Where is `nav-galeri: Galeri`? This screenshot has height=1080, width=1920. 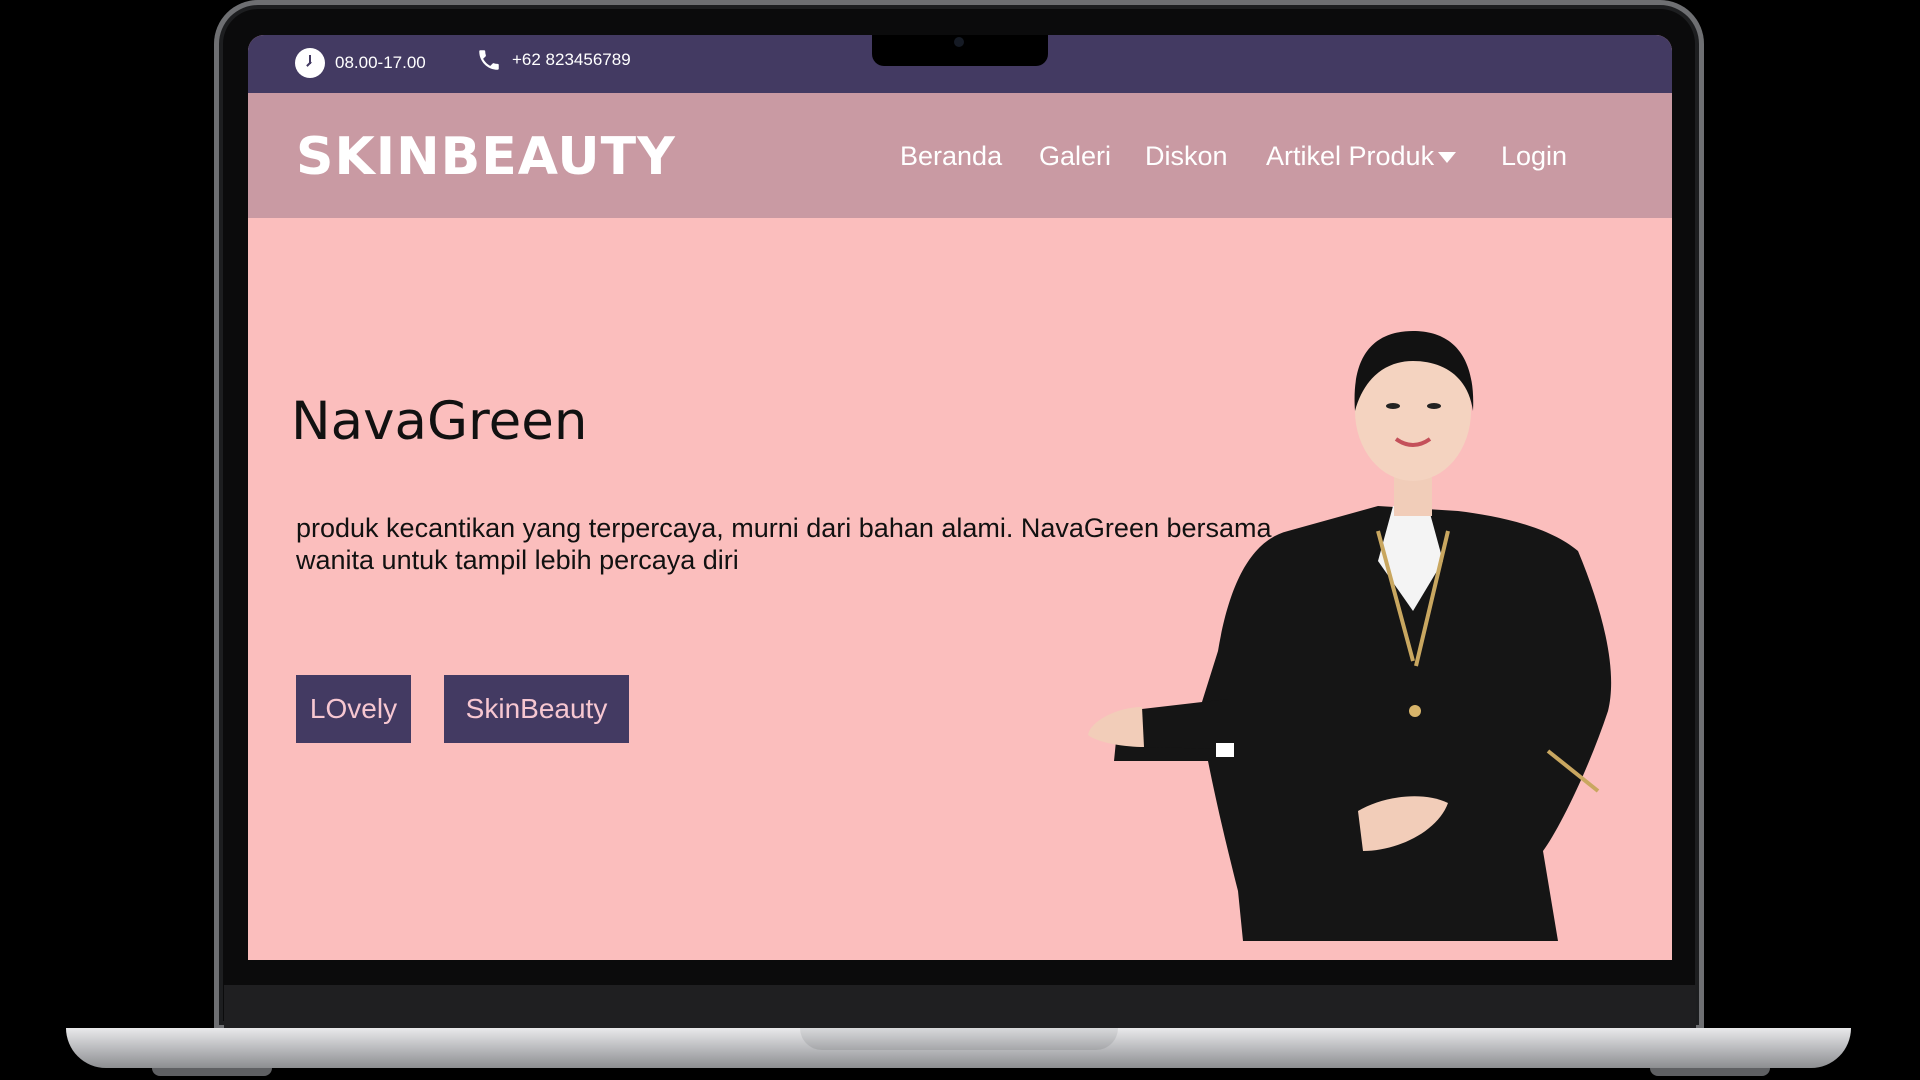 nav-galeri: Galeri is located at coordinates (1075, 156).